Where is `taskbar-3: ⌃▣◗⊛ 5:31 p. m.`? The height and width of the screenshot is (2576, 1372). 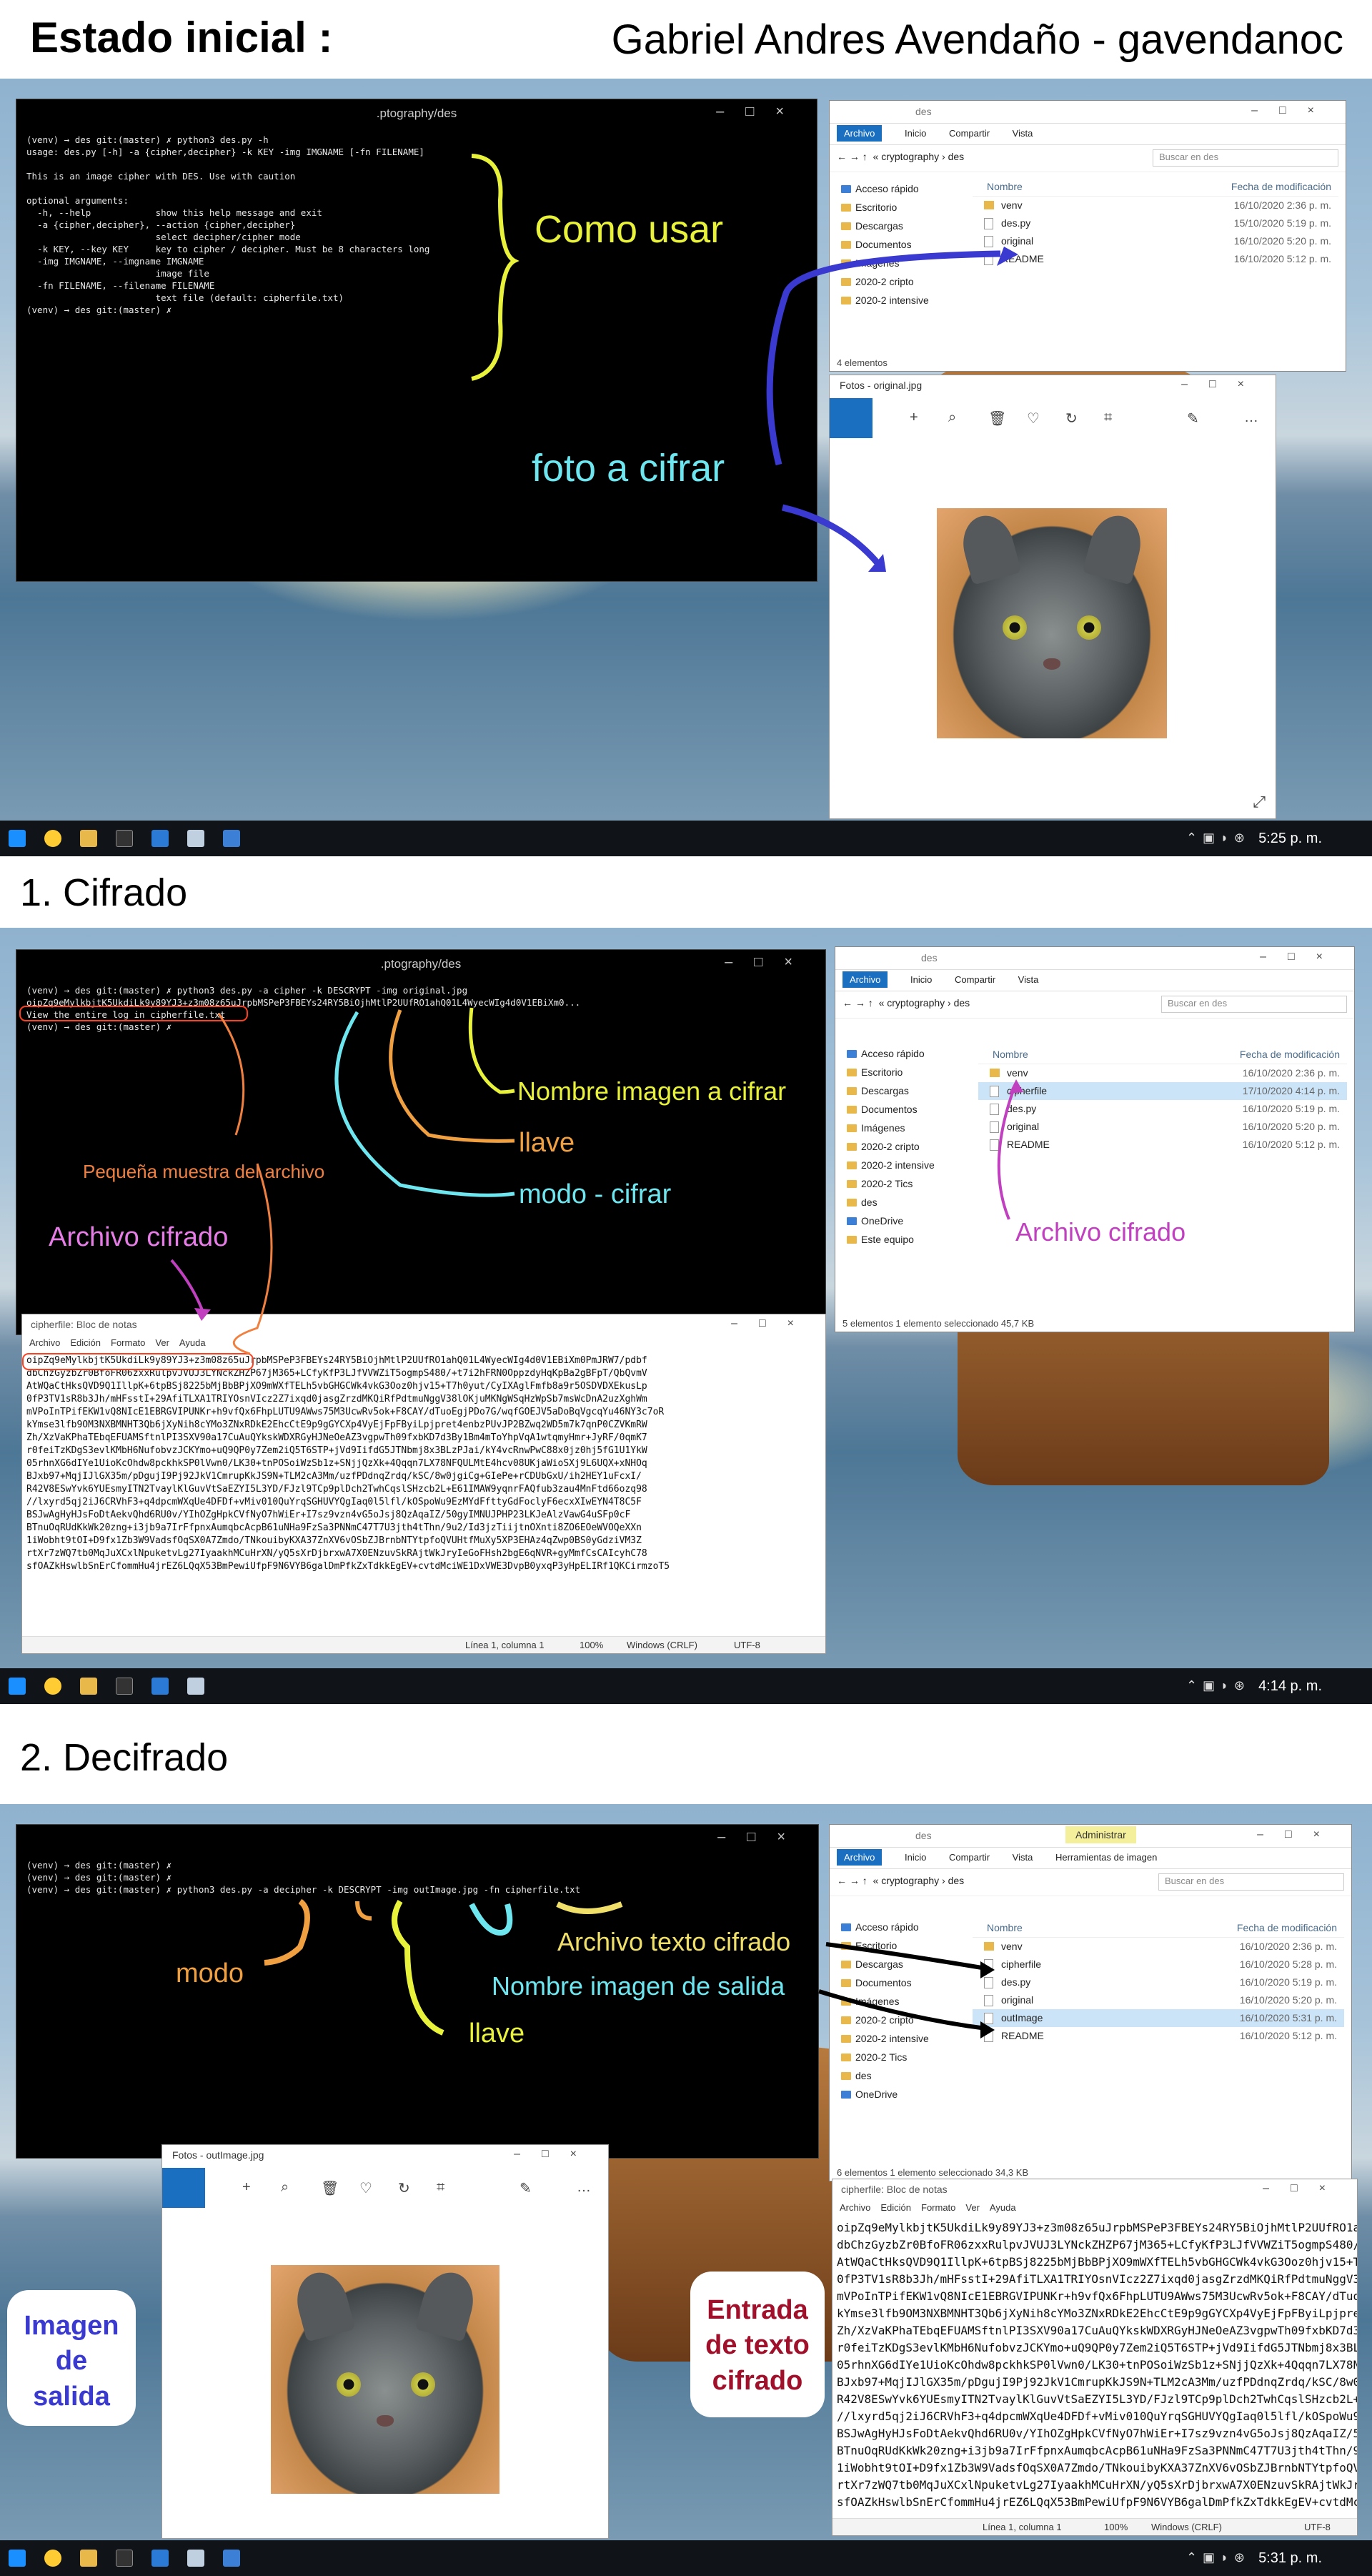 taskbar-3: ⌃▣◗⊛ 5:31 p. m. is located at coordinates (686, 2558).